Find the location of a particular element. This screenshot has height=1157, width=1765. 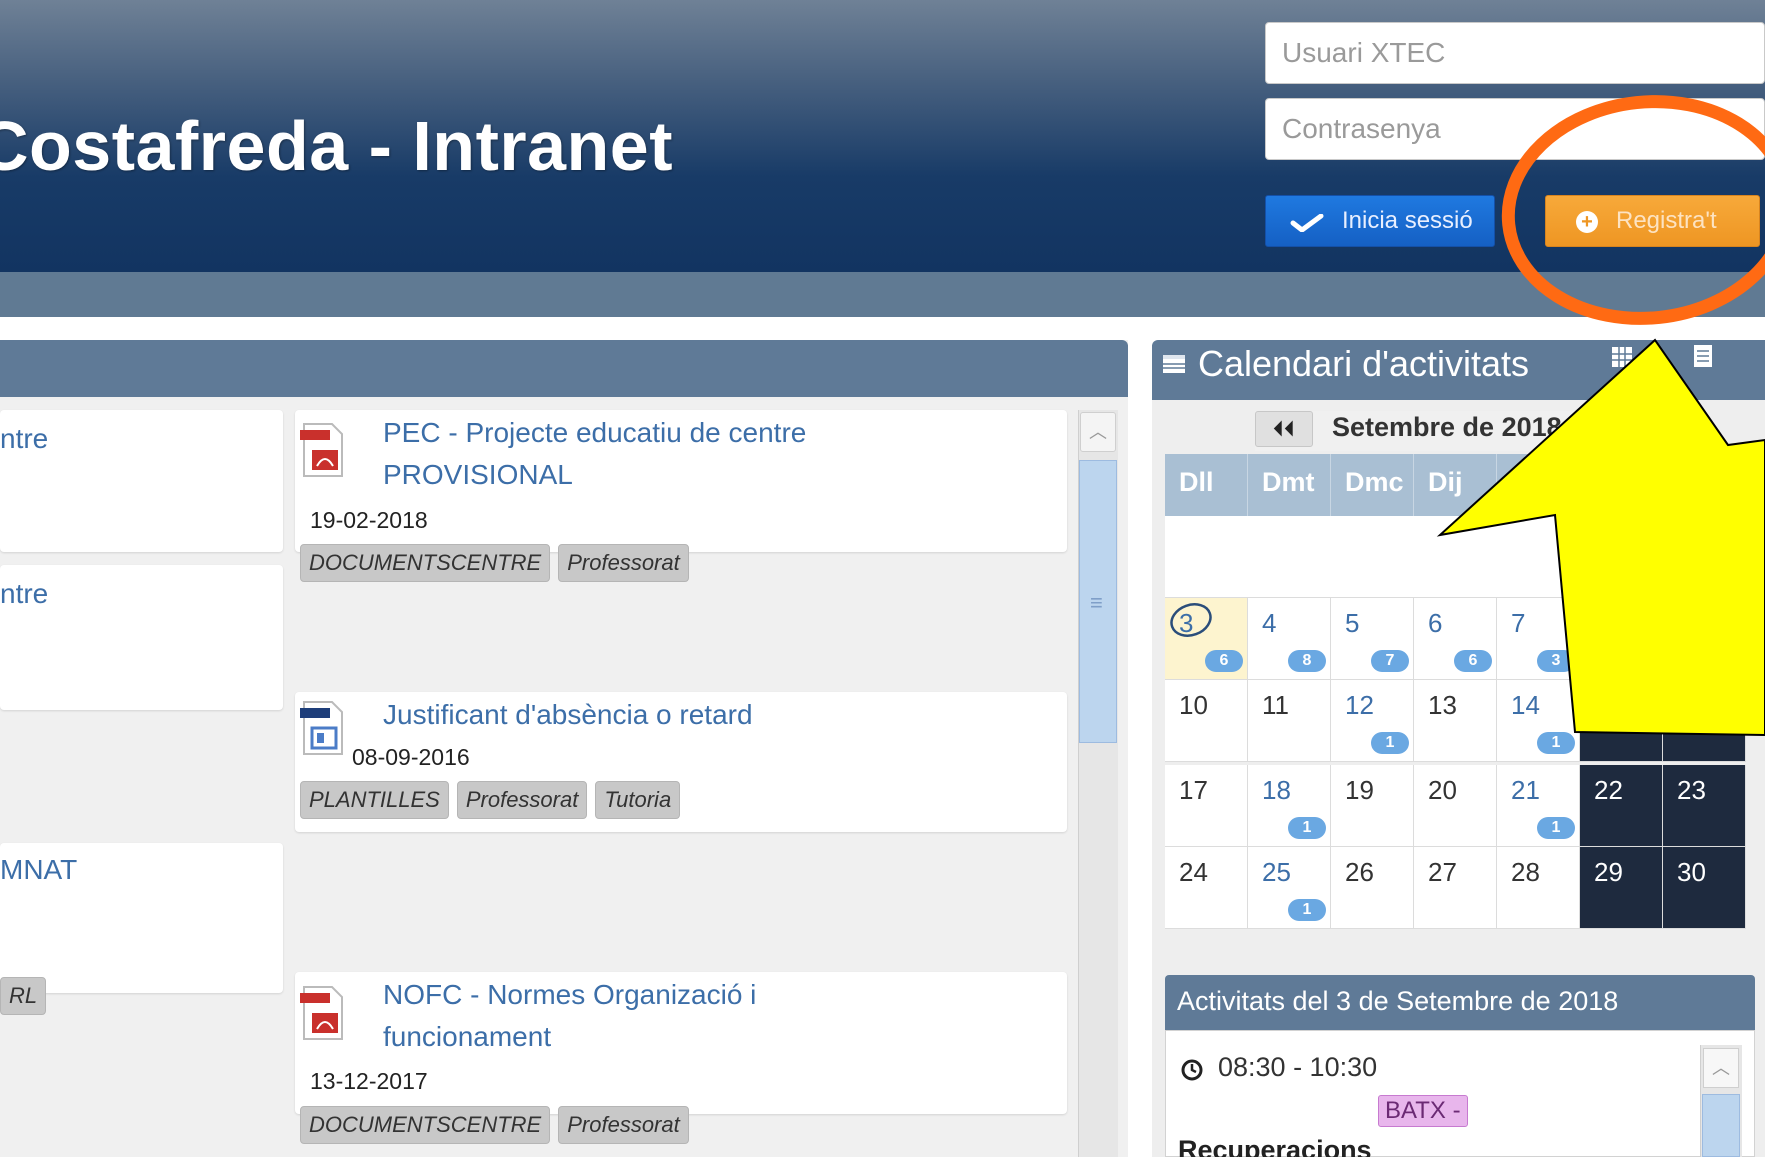

day-number: 17 is located at coordinates (1193, 790).